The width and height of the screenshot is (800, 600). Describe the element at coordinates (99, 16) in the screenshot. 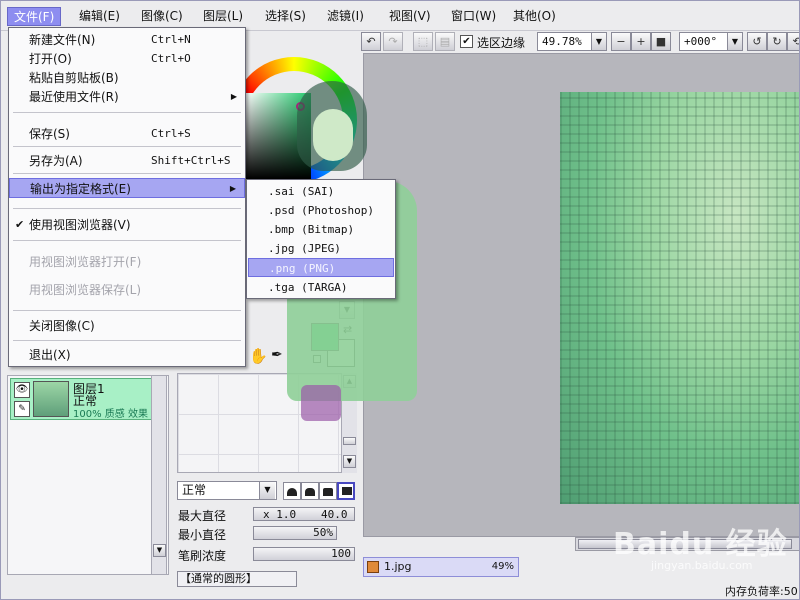

I see `menu-edit: 编辑(E)` at that location.